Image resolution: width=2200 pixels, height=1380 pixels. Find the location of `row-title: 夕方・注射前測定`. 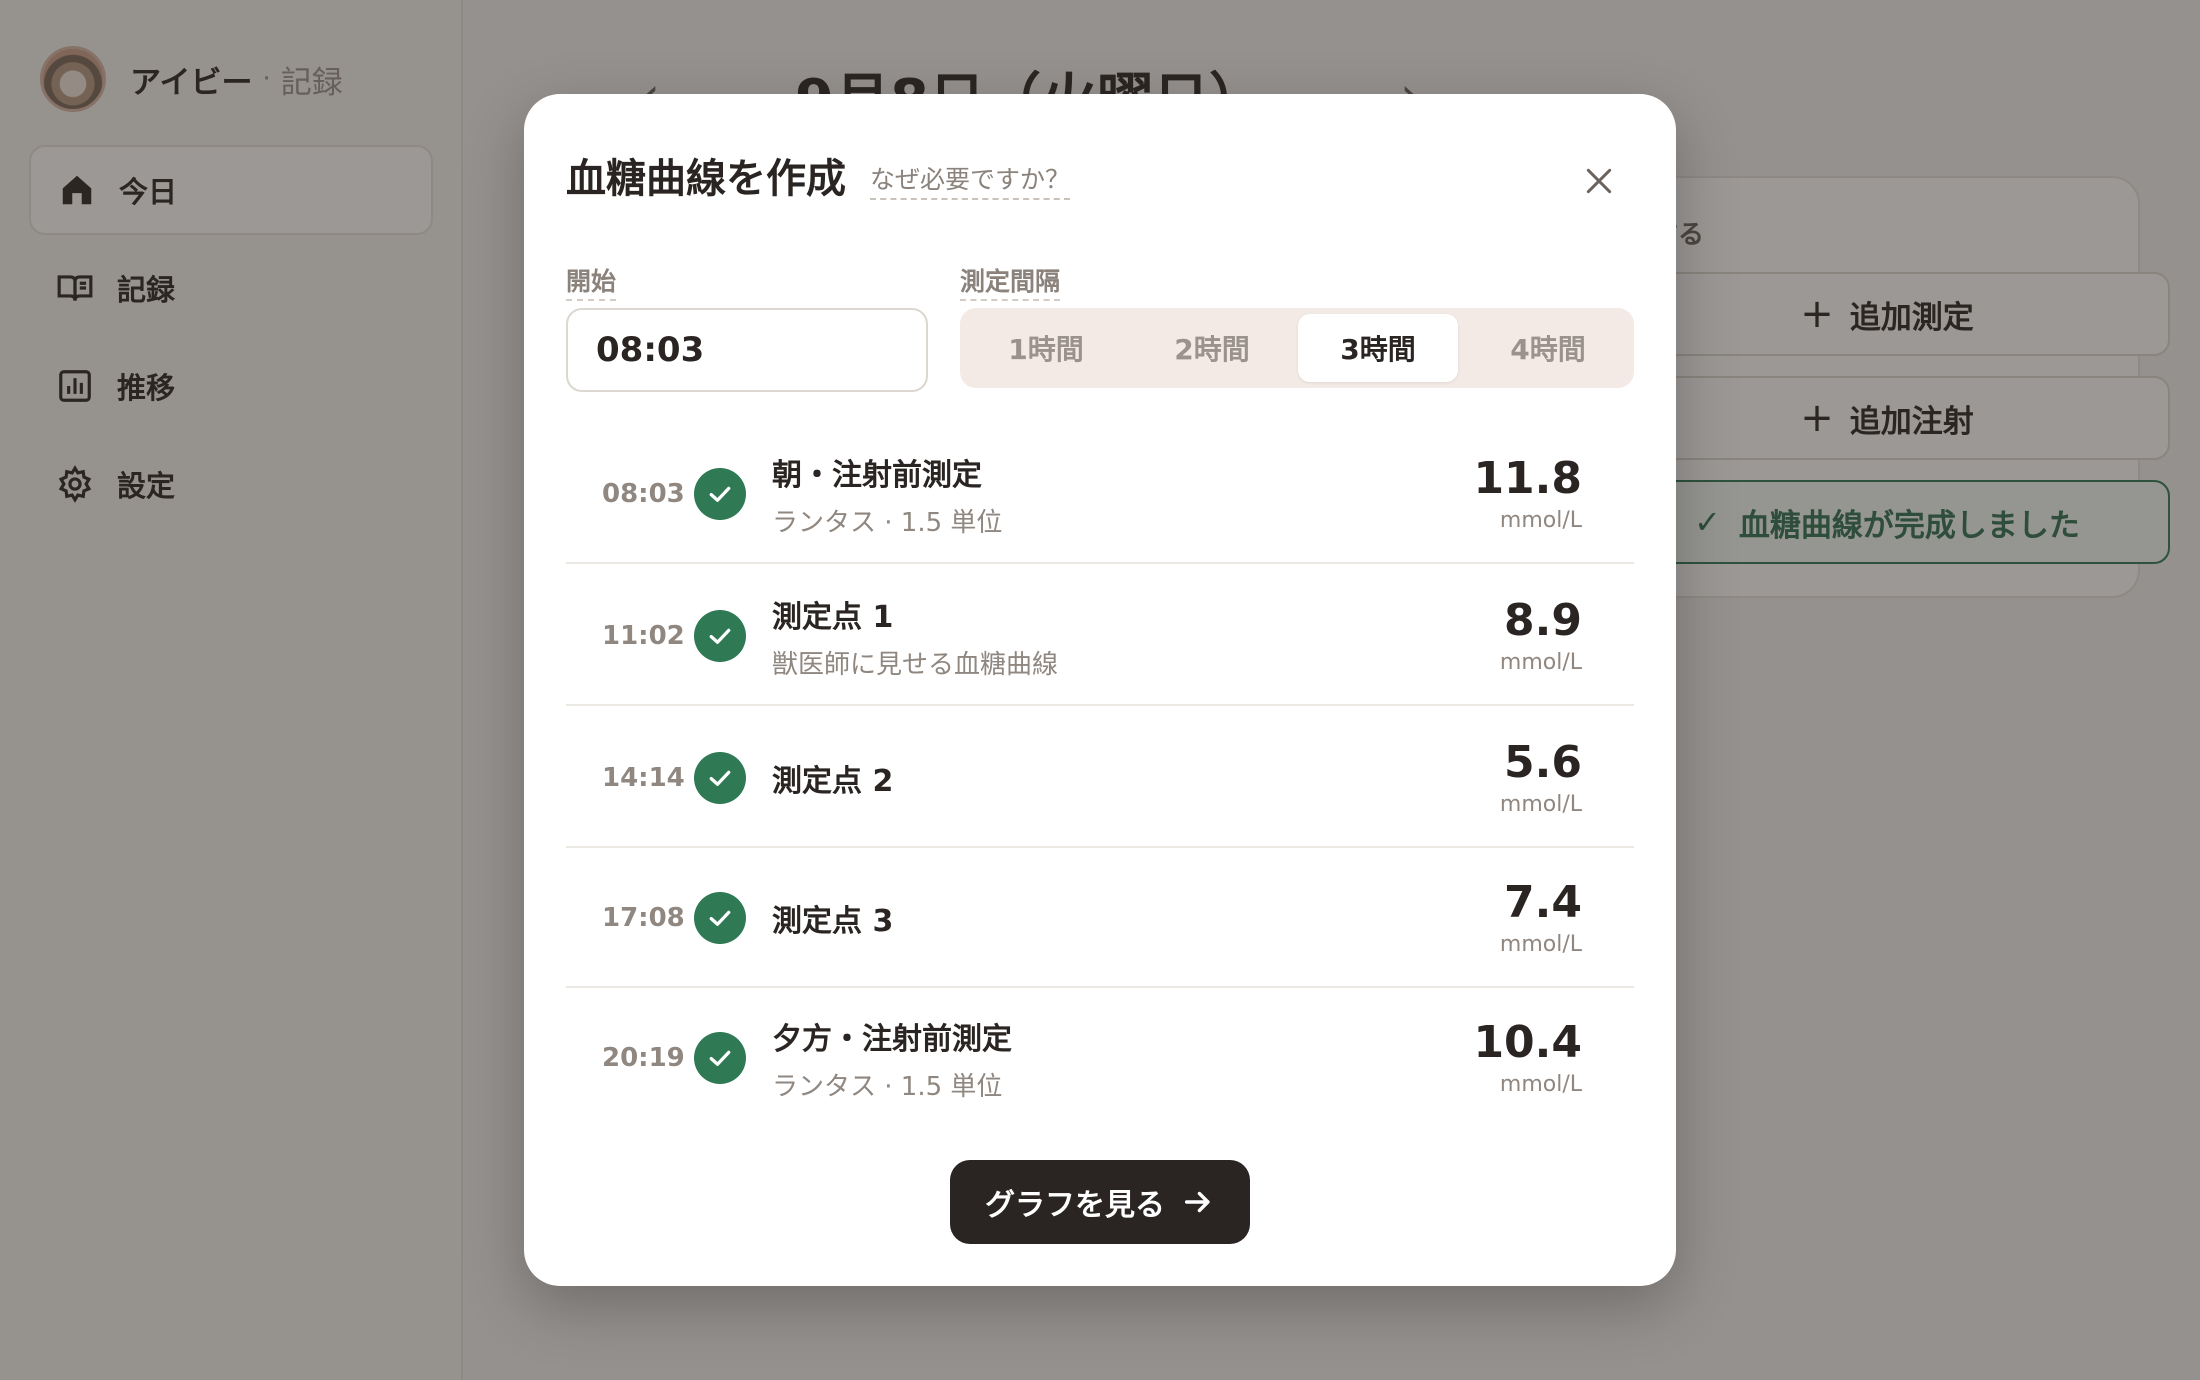

row-title: 夕方・注射前測定 is located at coordinates (892, 1039).